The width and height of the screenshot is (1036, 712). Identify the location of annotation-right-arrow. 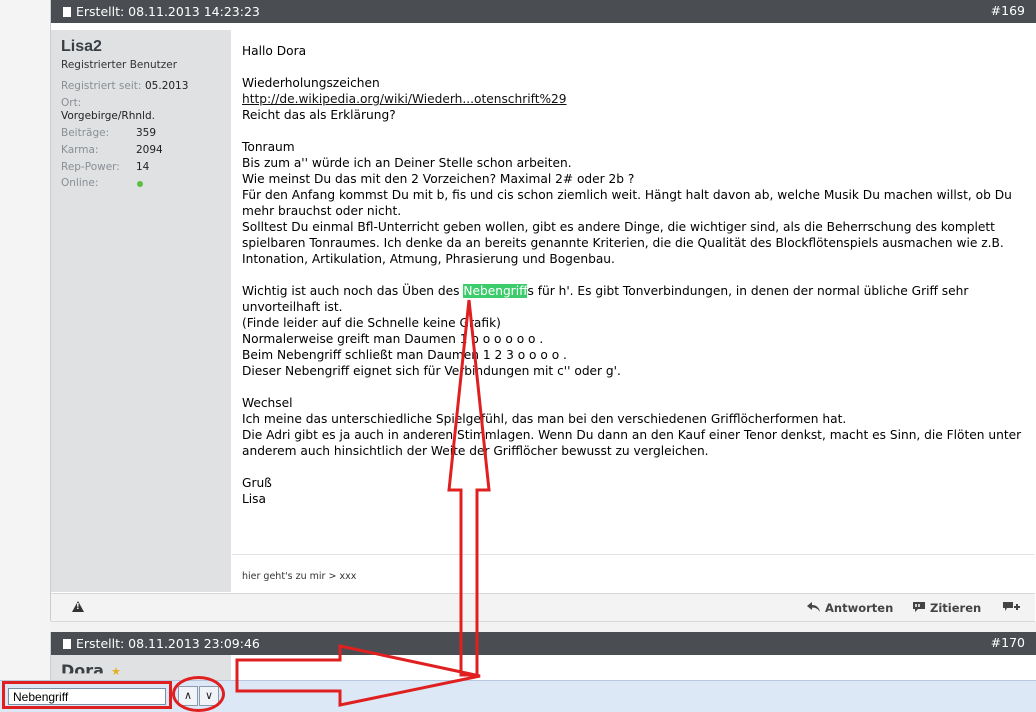
(358, 675).